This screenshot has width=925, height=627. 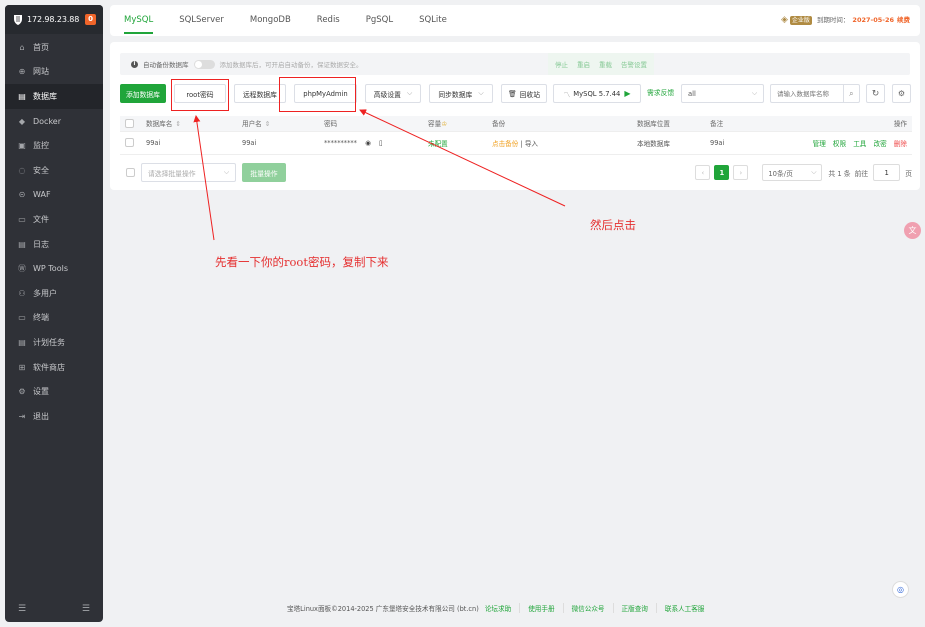 What do you see at coordinates (129, 123) in the screenshot?
I see `select-all-checkbox` at bounding box center [129, 123].